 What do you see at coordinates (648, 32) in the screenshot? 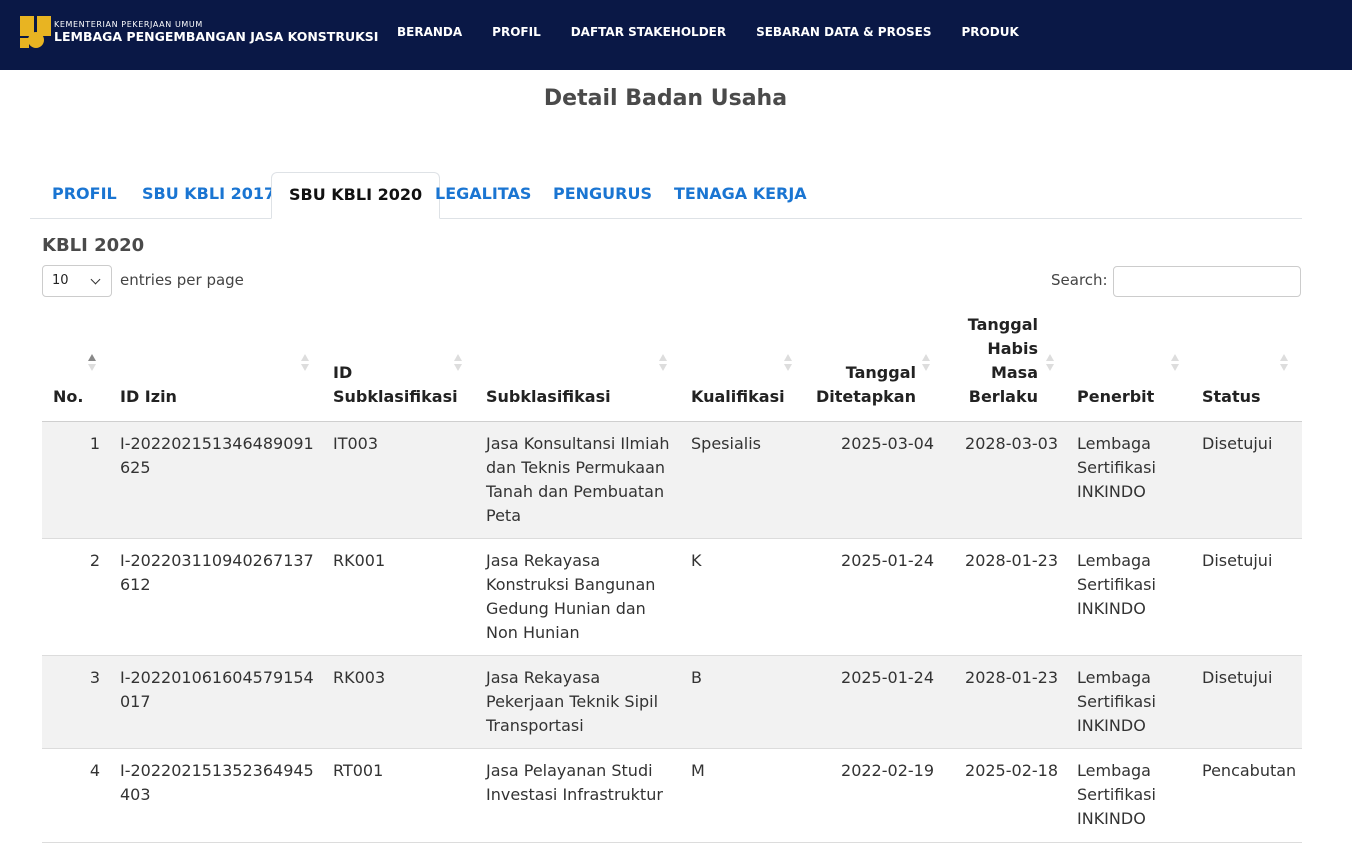
I see `nav-daftar-stakeholder: DAFTAR STAKEHOLDER` at bounding box center [648, 32].